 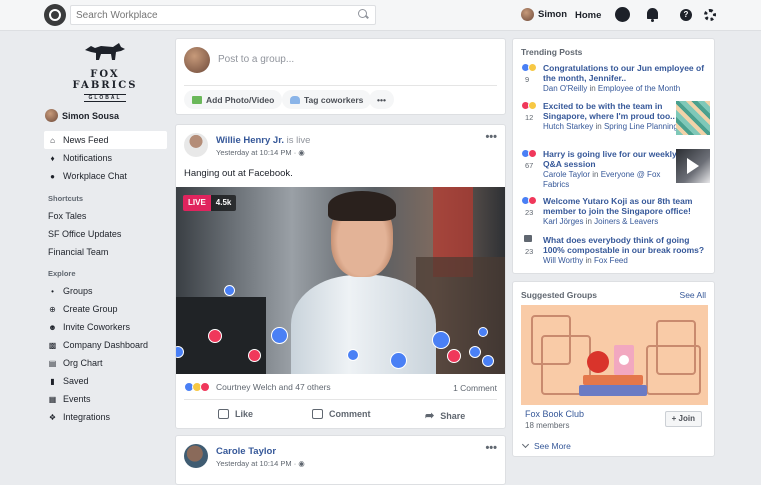 I want to click on see-more-link: See More, so click(x=546, y=445).